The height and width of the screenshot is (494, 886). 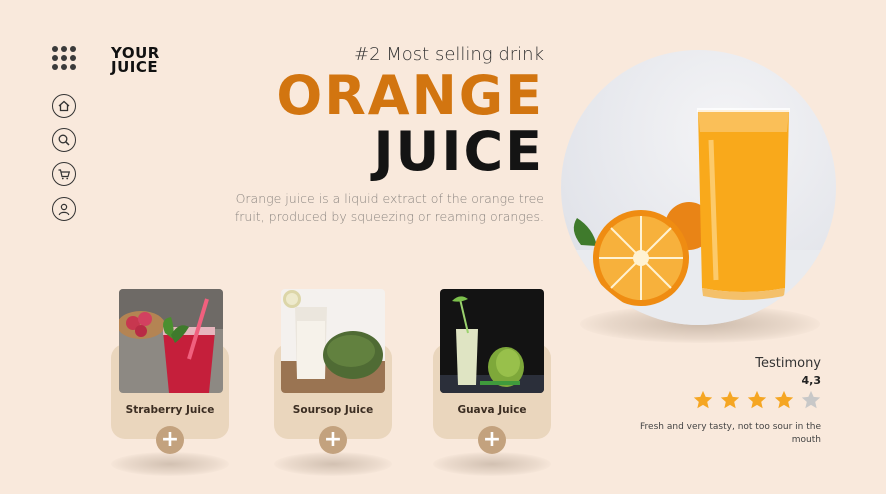 What do you see at coordinates (788, 363) in the screenshot?
I see `testimony-title: Testimony` at bounding box center [788, 363].